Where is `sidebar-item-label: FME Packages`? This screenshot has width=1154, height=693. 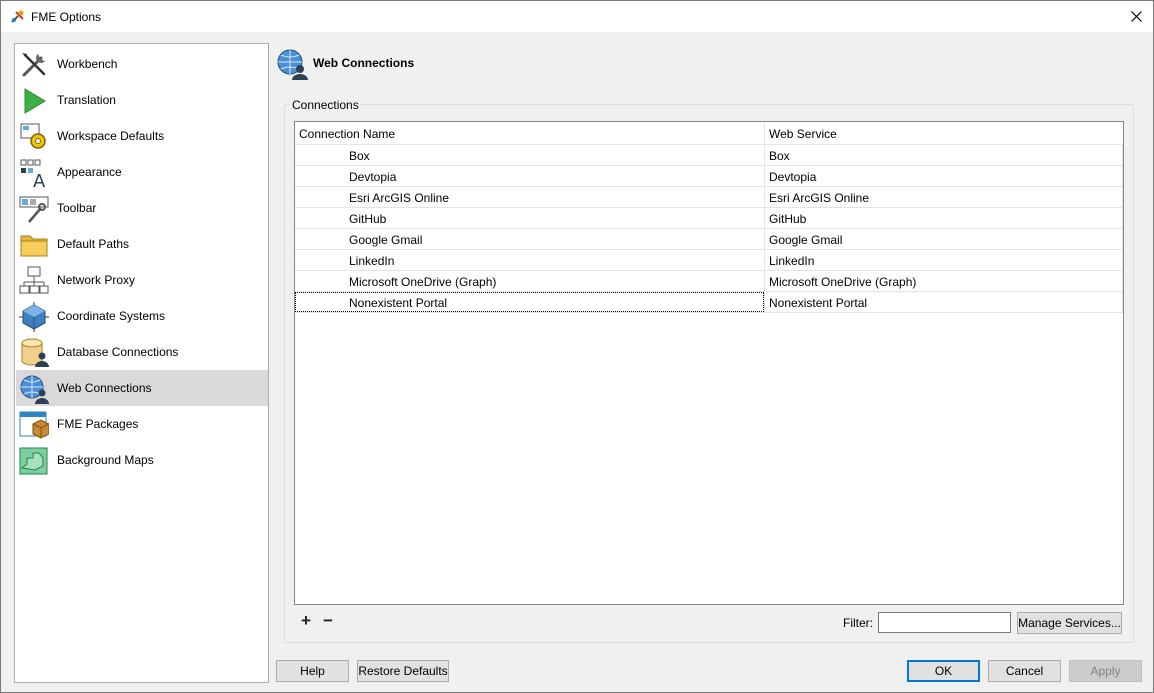 sidebar-item-label: FME Packages is located at coordinates (98, 424).